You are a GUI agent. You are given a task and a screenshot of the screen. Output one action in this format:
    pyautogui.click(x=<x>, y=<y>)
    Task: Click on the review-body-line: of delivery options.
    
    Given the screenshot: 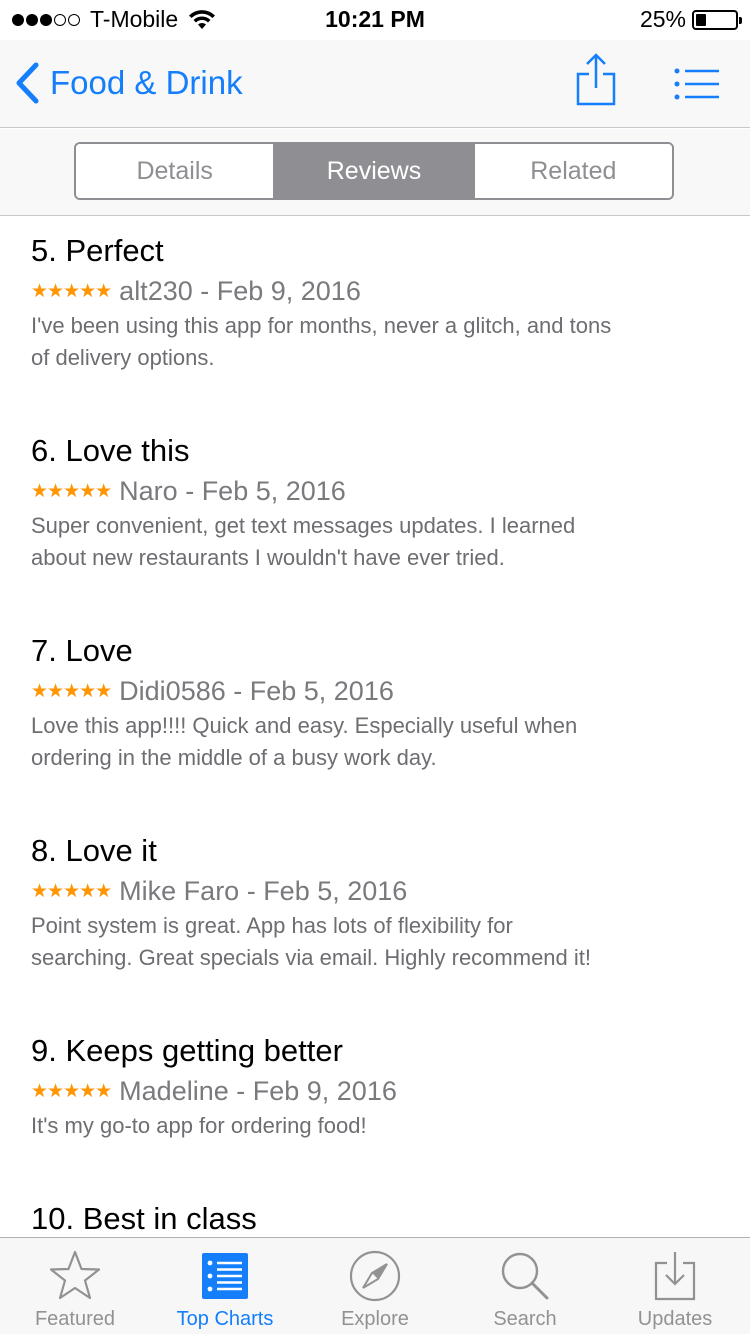 What is the action you would take?
    pyautogui.click(x=123, y=357)
    